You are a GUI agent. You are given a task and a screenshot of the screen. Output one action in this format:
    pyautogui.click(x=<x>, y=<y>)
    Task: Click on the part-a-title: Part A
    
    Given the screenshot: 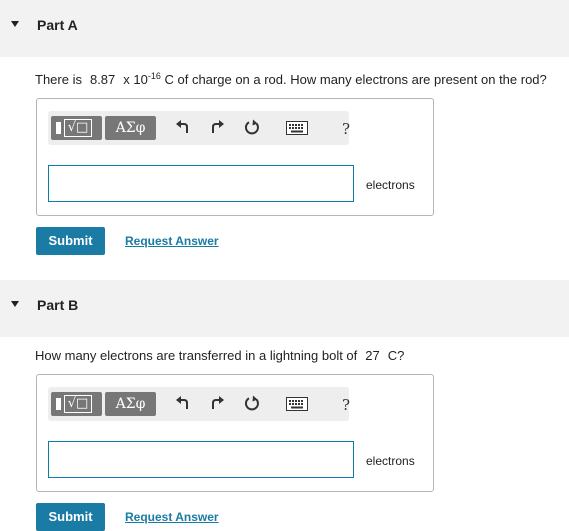 What is the action you would take?
    pyautogui.click(x=57, y=25)
    